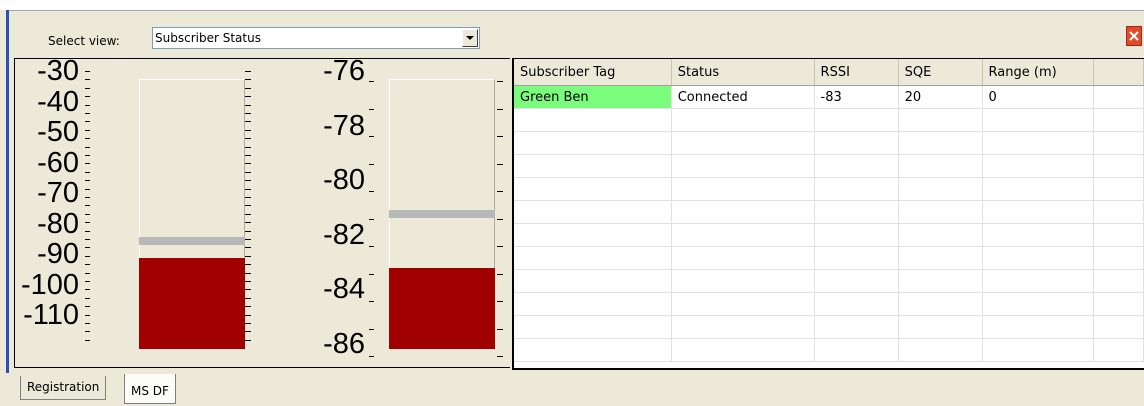  I want to click on table-row: Green Ben Connected -83 20 0, so click(829, 97).